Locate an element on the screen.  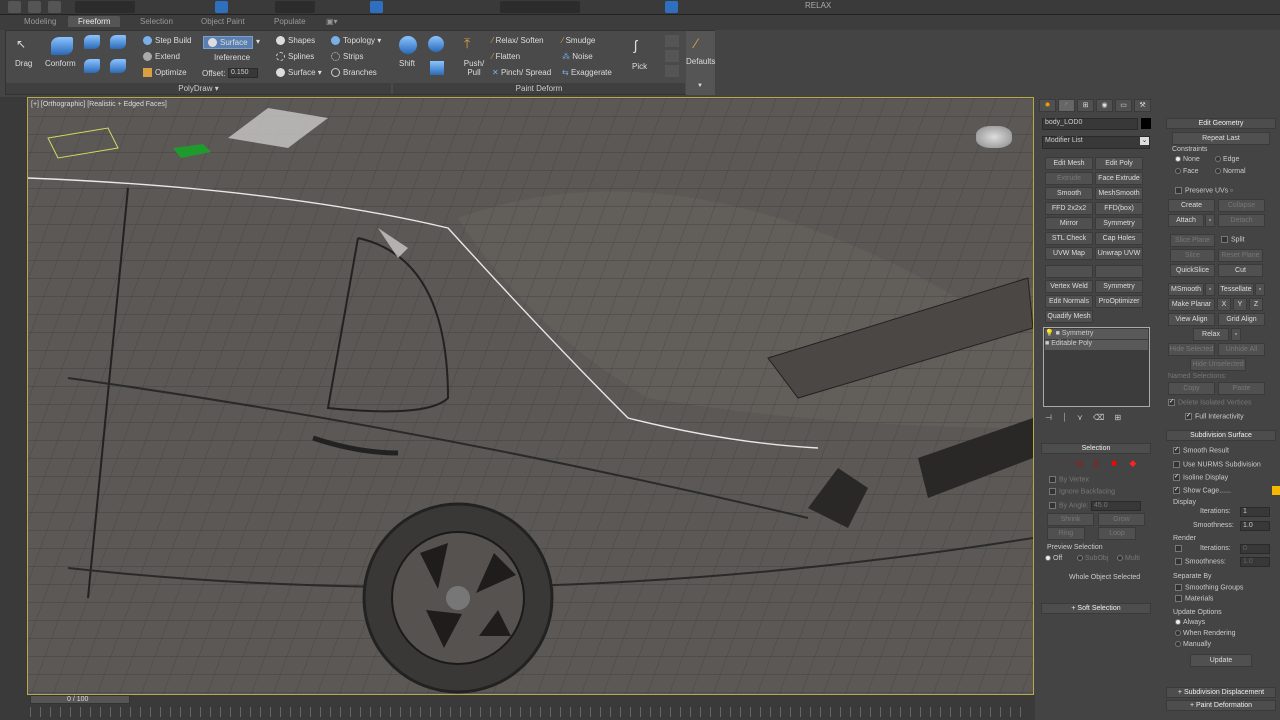
move-icon is located at coordinates (376, 7).